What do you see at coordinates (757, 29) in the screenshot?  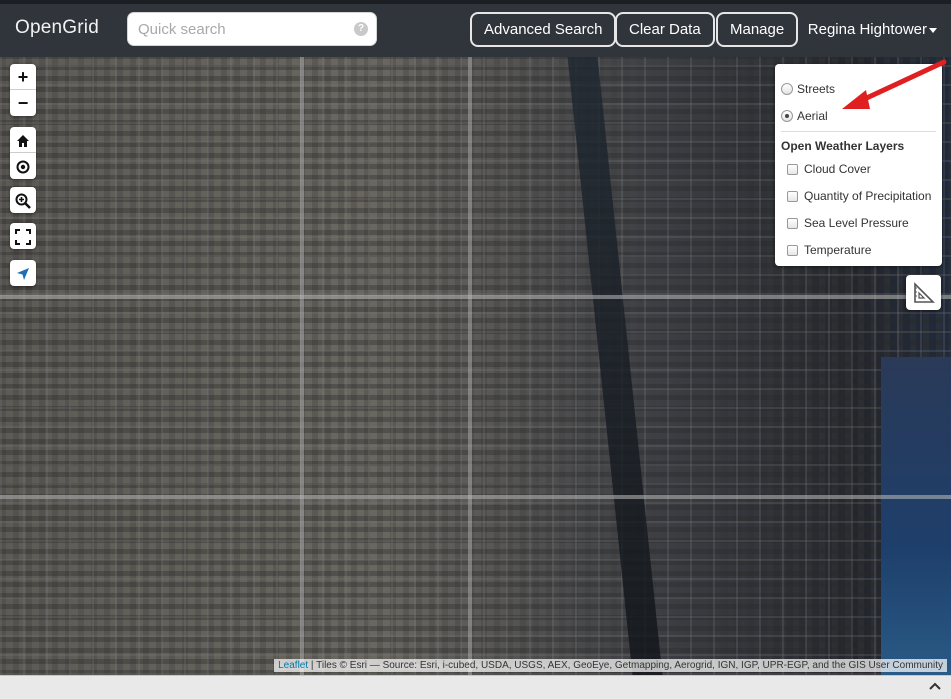 I see `manage-button: Manage` at bounding box center [757, 29].